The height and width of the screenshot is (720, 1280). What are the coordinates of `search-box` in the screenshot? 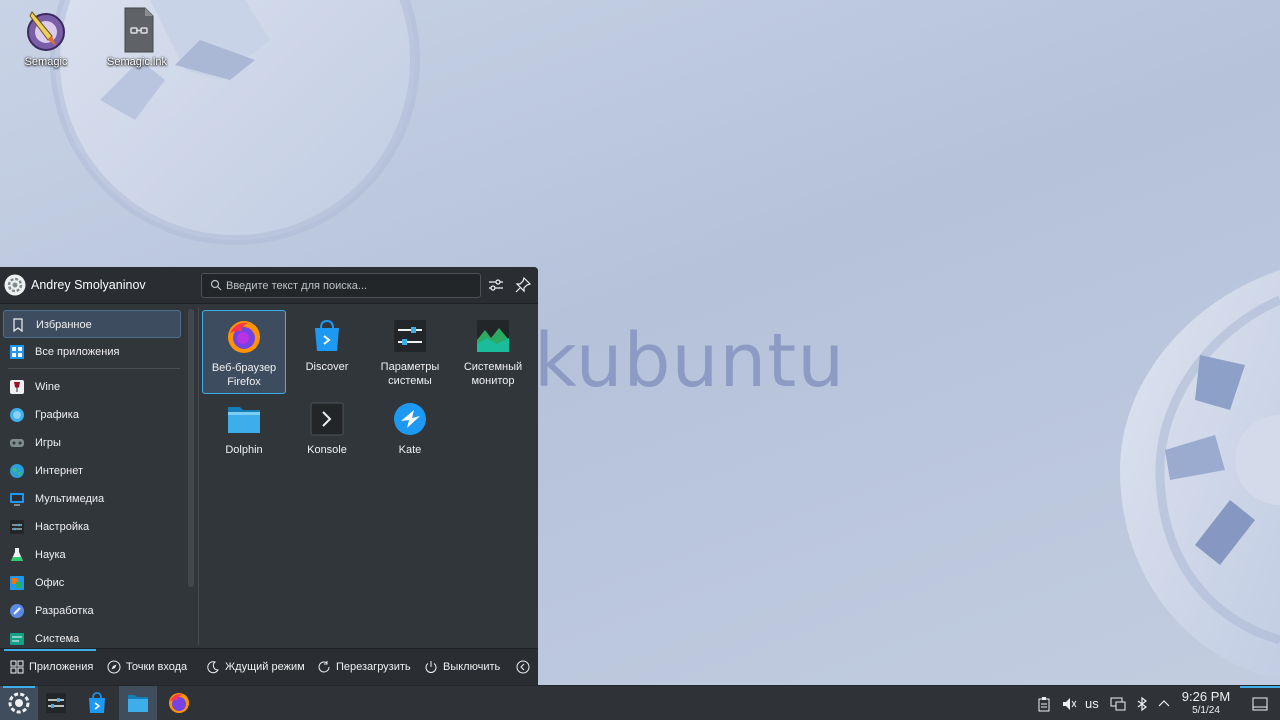 It's located at (341, 285).